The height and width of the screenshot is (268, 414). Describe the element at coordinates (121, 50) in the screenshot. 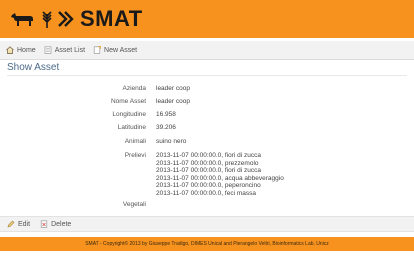

I see `nav-new-asset-label: New Asset` at that location.